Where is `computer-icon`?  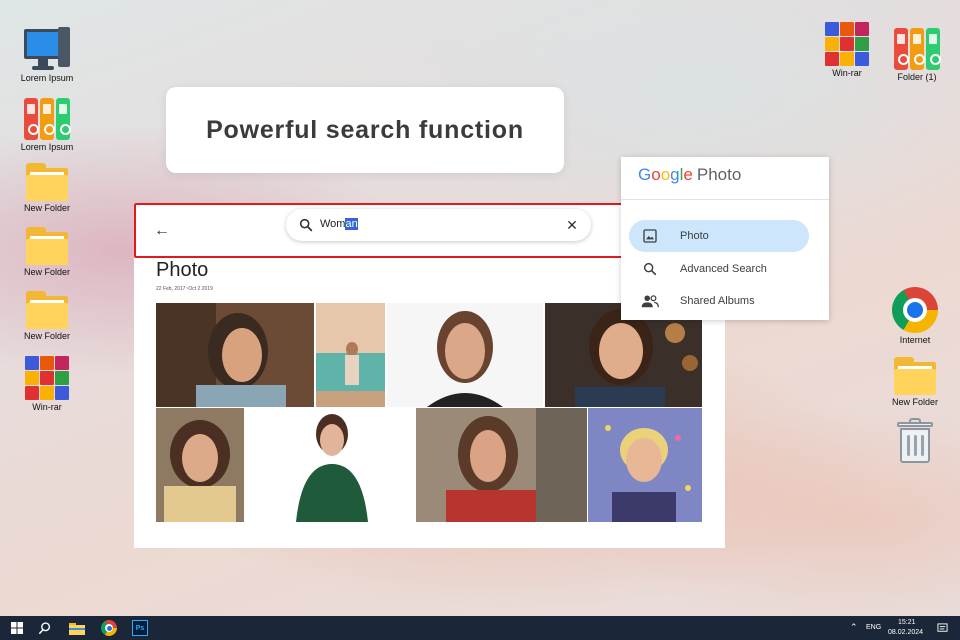 computer-icon is located at coordinates (47, 49).